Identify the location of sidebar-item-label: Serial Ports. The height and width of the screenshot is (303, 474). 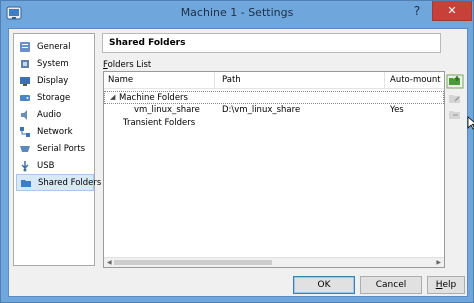
(61, 148).